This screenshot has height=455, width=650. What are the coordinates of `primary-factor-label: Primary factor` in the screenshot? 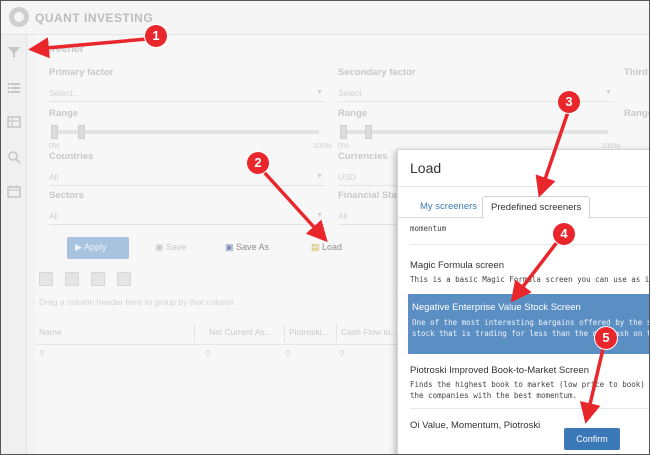 It's located at (81, 72).